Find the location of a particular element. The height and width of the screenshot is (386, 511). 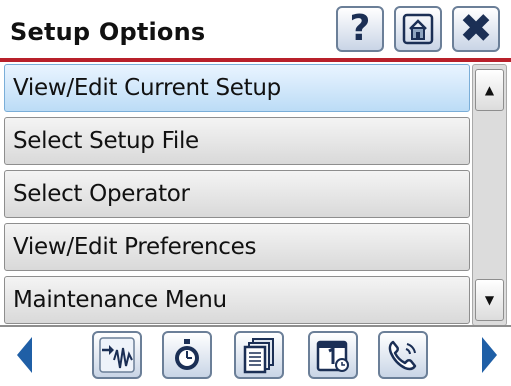

previous-page-button is located at coordinates (24, 359).